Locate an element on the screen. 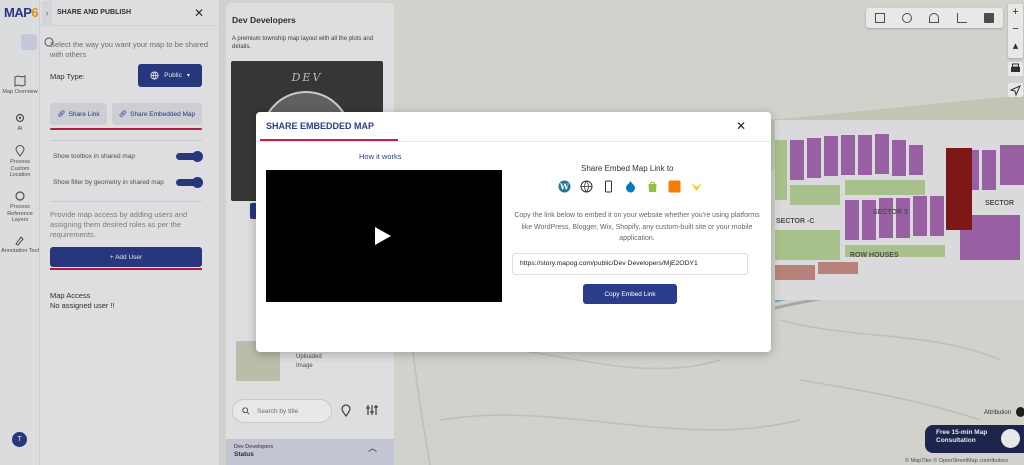  share-embed-title: Share Embed Map Link to is located at coordinates (627, 168).